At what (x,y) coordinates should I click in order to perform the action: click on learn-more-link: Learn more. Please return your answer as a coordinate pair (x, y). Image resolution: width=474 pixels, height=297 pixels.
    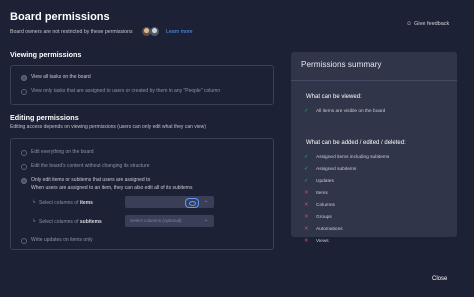
    Looking at the image, I should click on (179, 32).